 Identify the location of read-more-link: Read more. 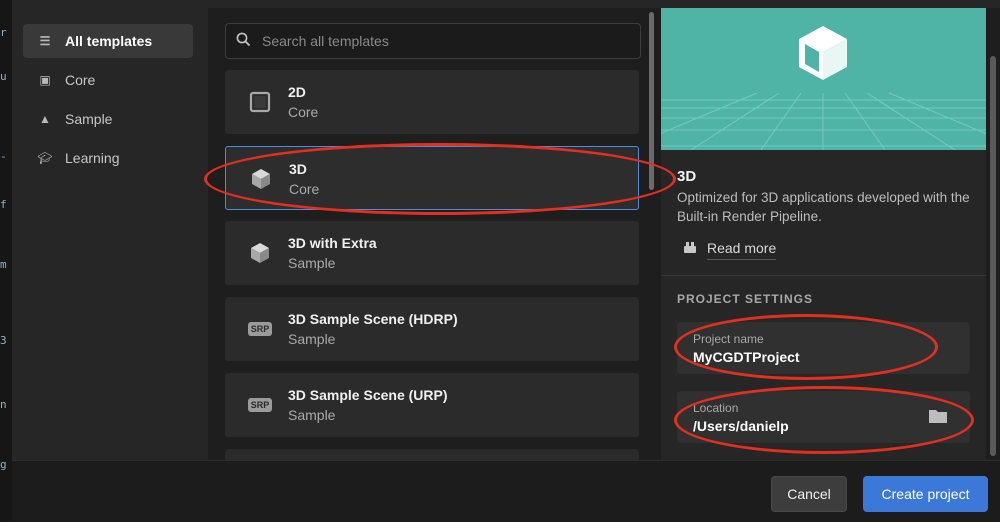
(730, 250).